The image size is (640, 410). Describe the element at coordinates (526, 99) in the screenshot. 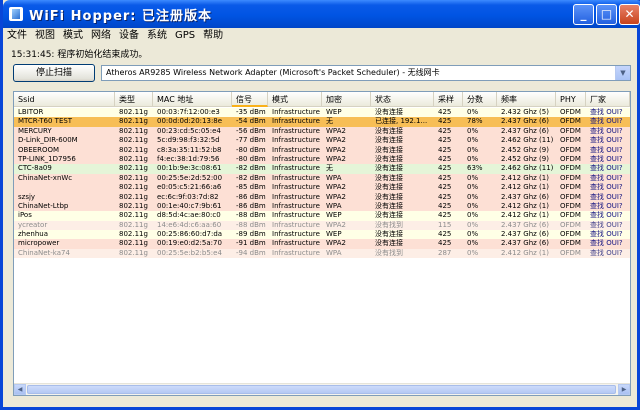

I see `column-header-frequency: 频率` at that location.